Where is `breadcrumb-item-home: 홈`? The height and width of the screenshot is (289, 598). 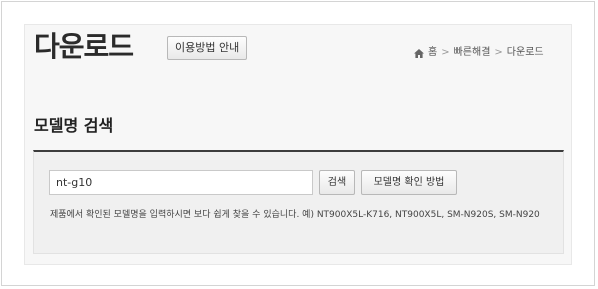 breadcrumb-item-home: 홈 is located at coordinates (432, 53).